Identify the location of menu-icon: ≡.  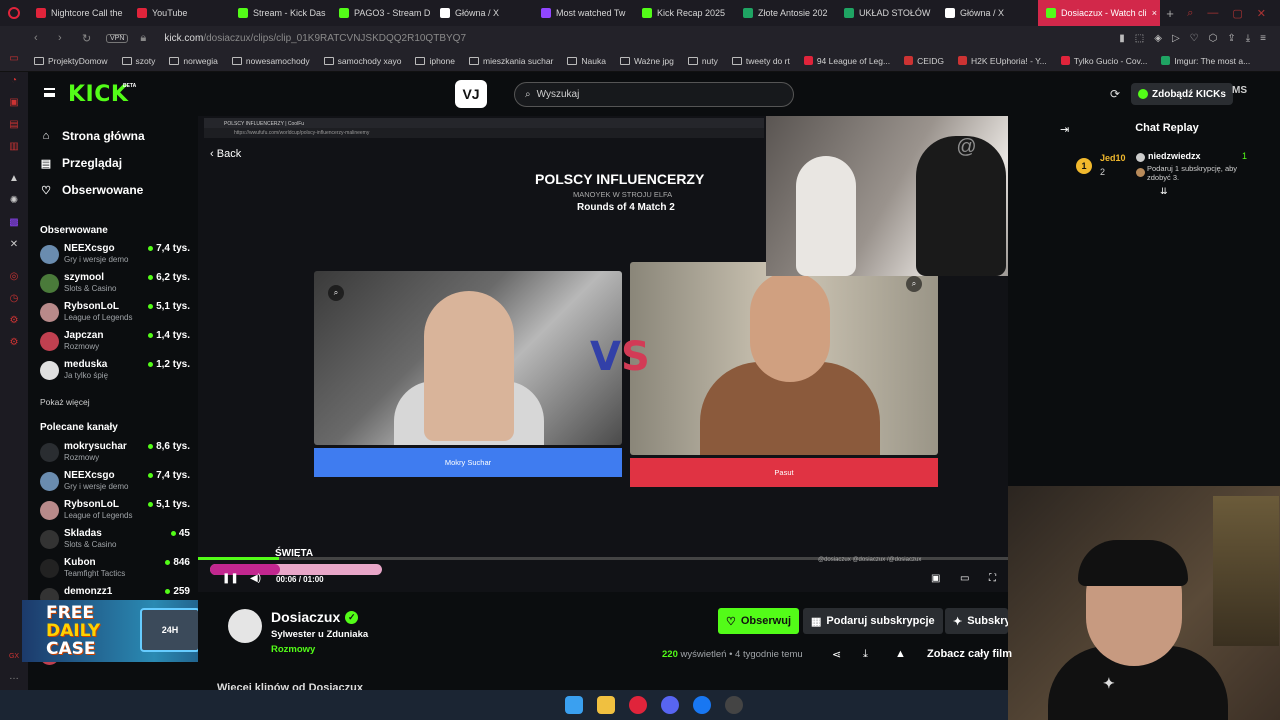
(1263, 38).